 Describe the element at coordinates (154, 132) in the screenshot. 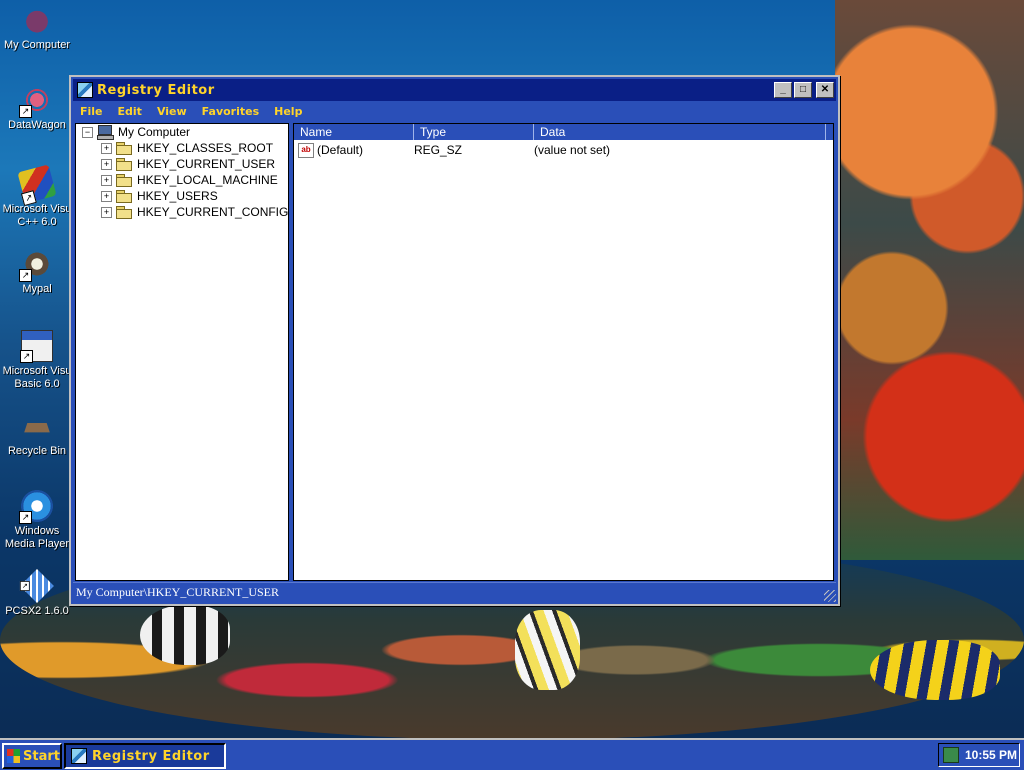

I see `tree-item-label: My Computer` at that location.